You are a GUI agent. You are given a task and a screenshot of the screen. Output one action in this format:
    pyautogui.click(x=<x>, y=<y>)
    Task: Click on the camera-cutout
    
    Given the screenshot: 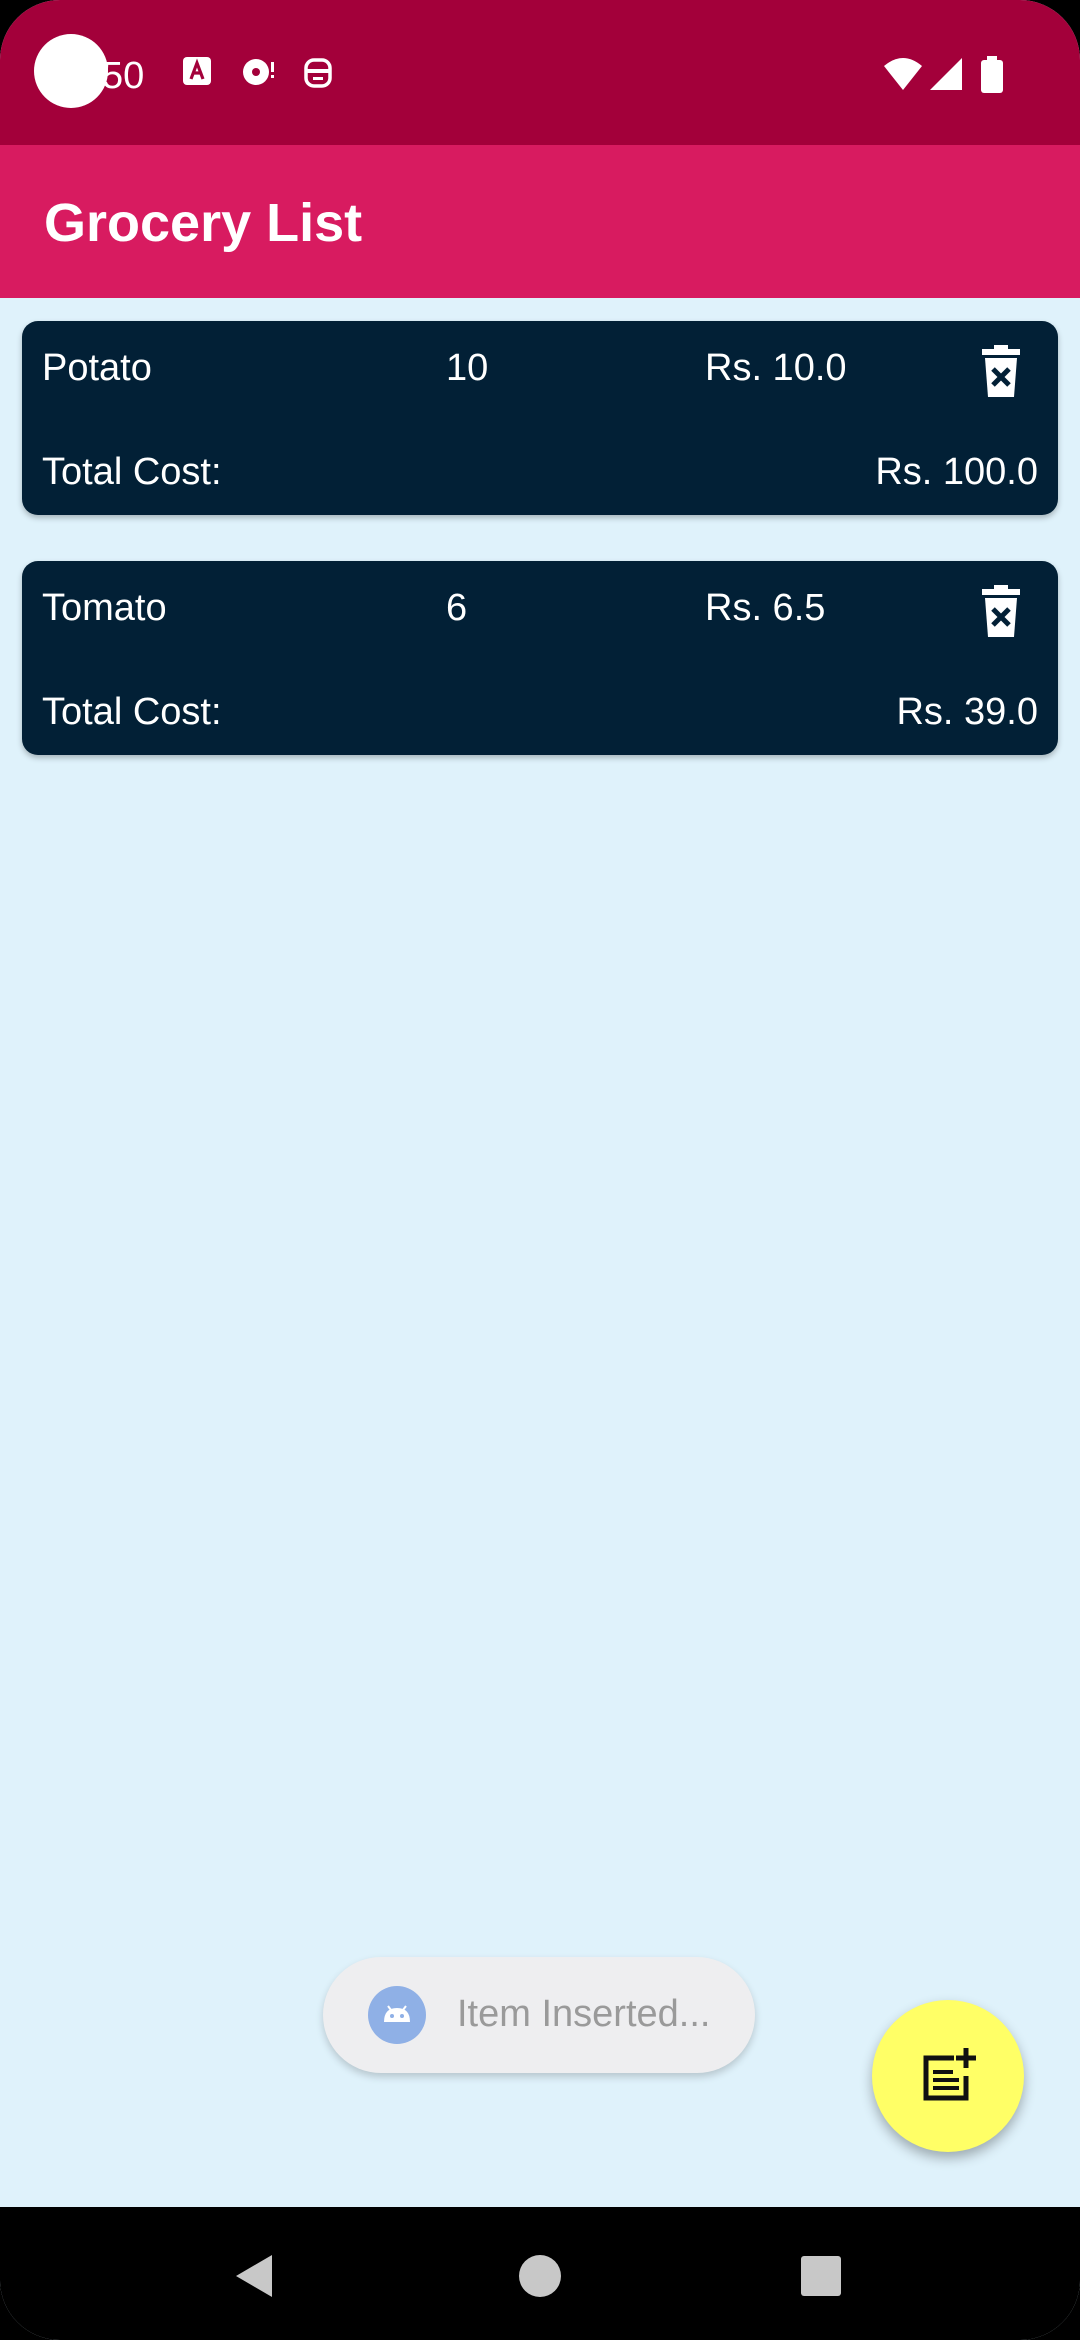 What is the action you would take?
    pyautogui.click(x=71, y=71)
    